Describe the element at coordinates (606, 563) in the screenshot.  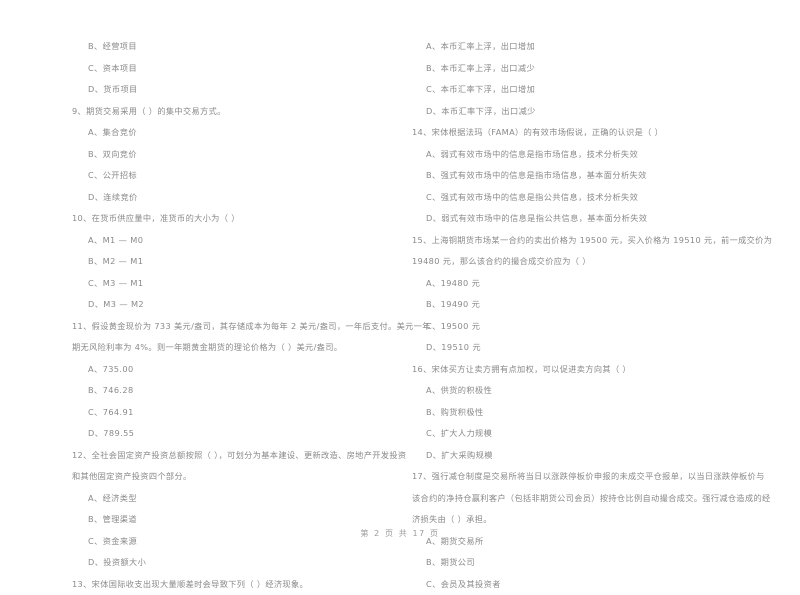
I see `option-item: B、期货公司` at that location.